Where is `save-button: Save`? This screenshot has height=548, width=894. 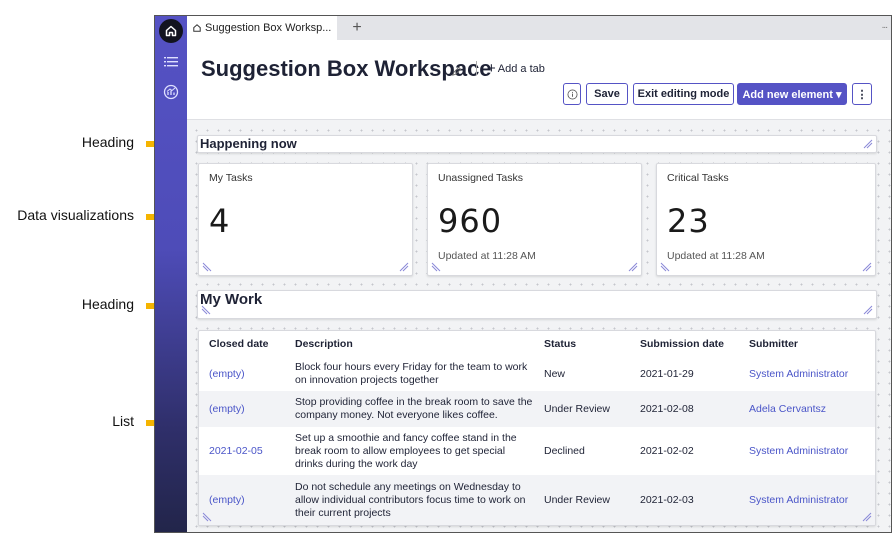
save-button: Save is located at coordinates (607, 94).